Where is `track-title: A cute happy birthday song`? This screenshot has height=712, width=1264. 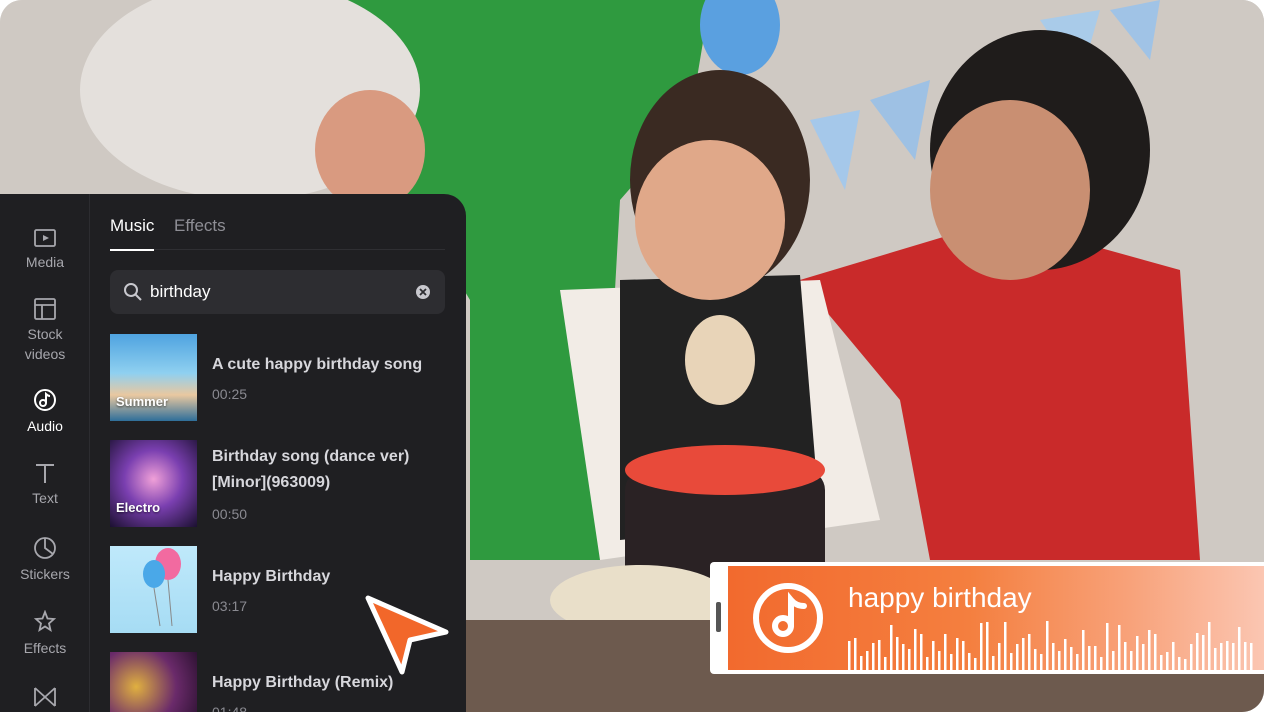 track-title: A cute happy birthday song is located at coordinates (317, 364).